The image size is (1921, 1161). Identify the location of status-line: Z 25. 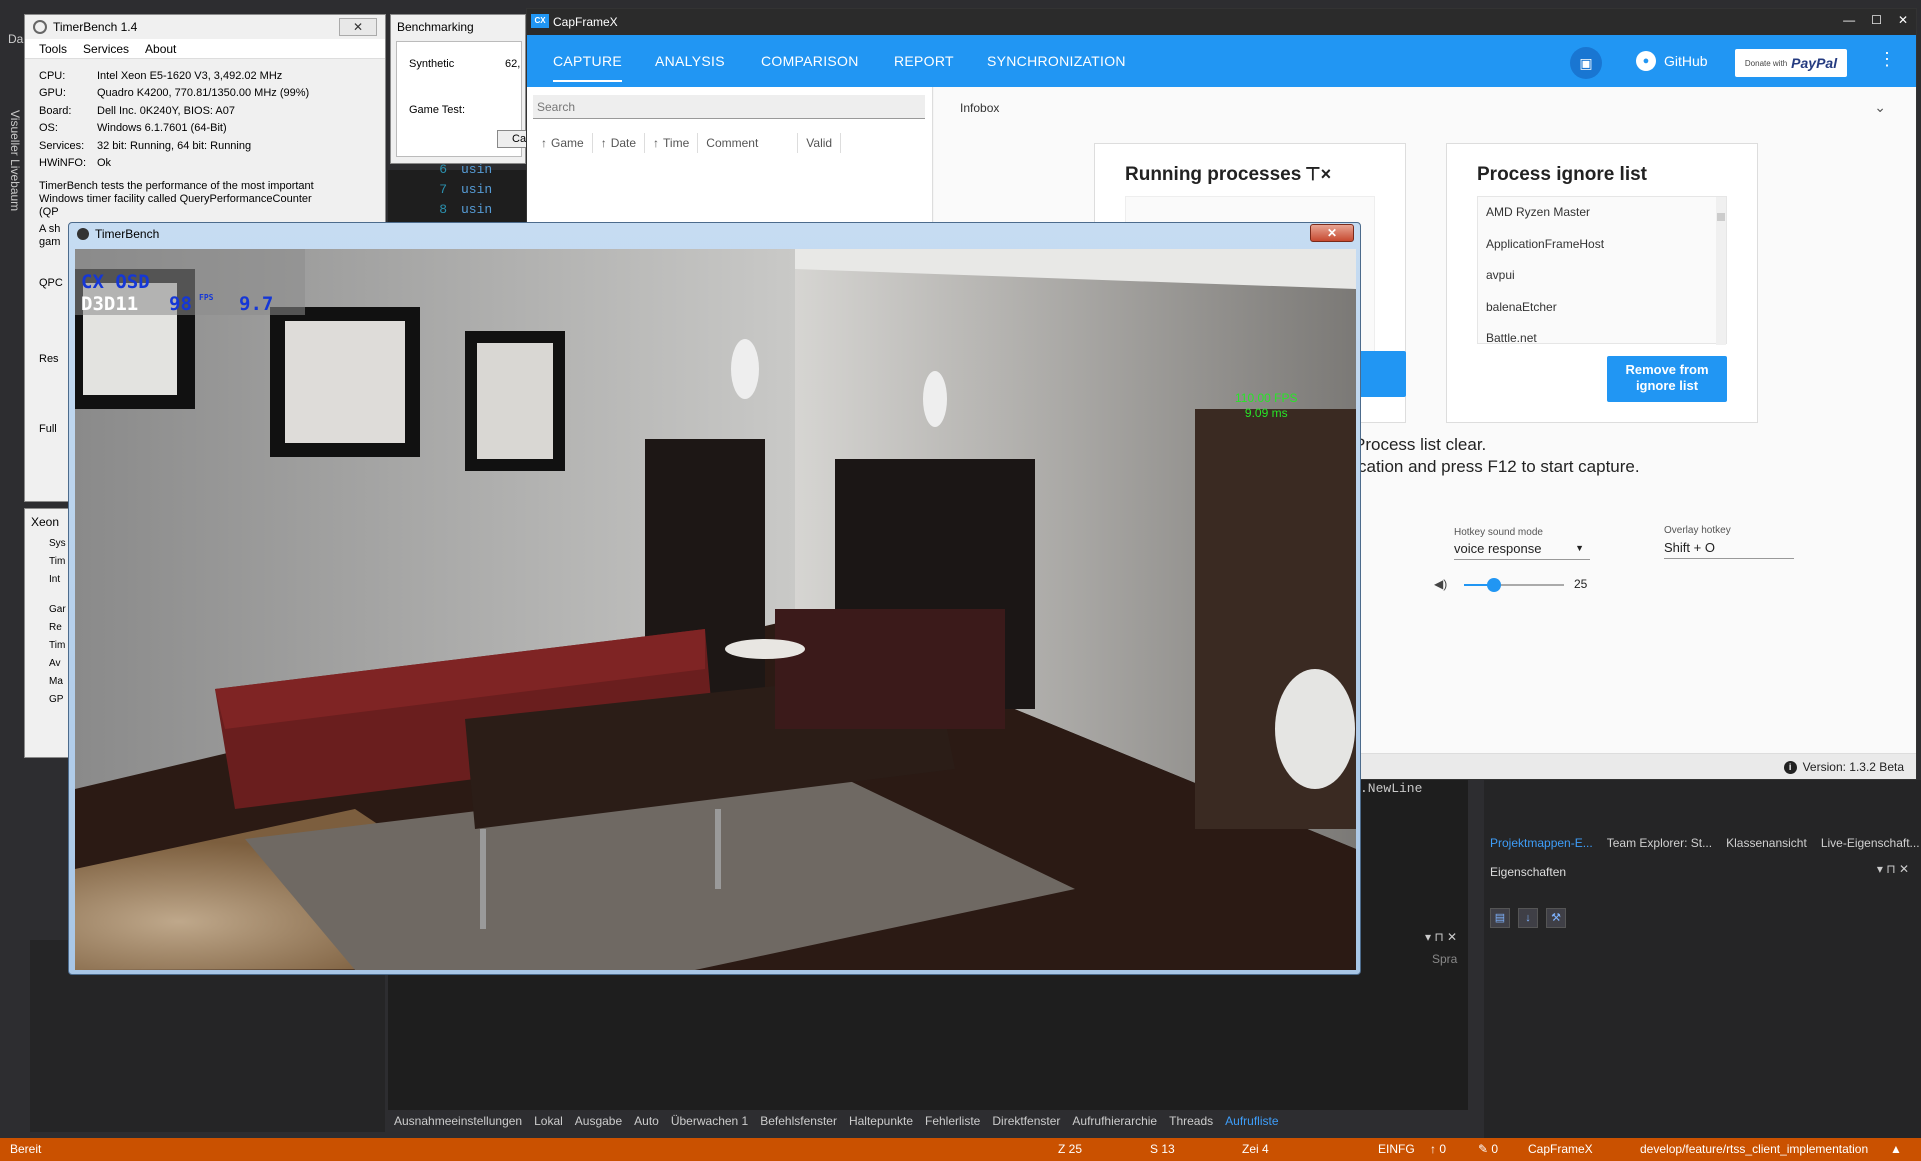
(1070, 1149).